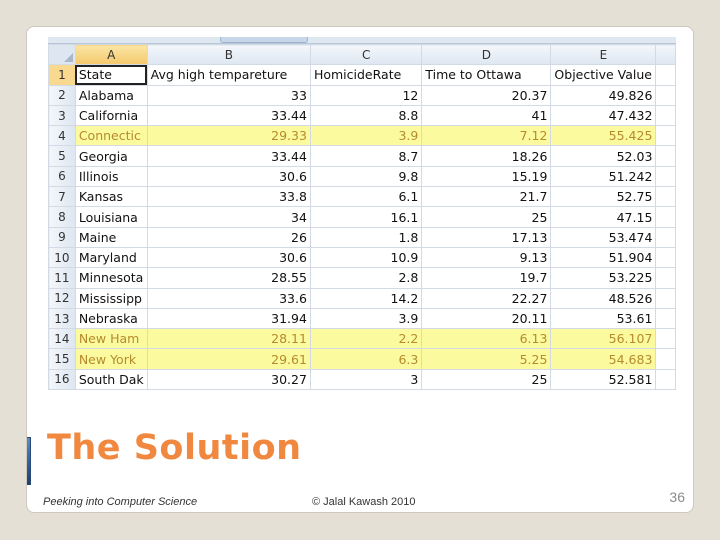 The width and height of the screenshot is (720, 540). I want to click on cell-homicide-rate: 3.9, so click(366, 136).